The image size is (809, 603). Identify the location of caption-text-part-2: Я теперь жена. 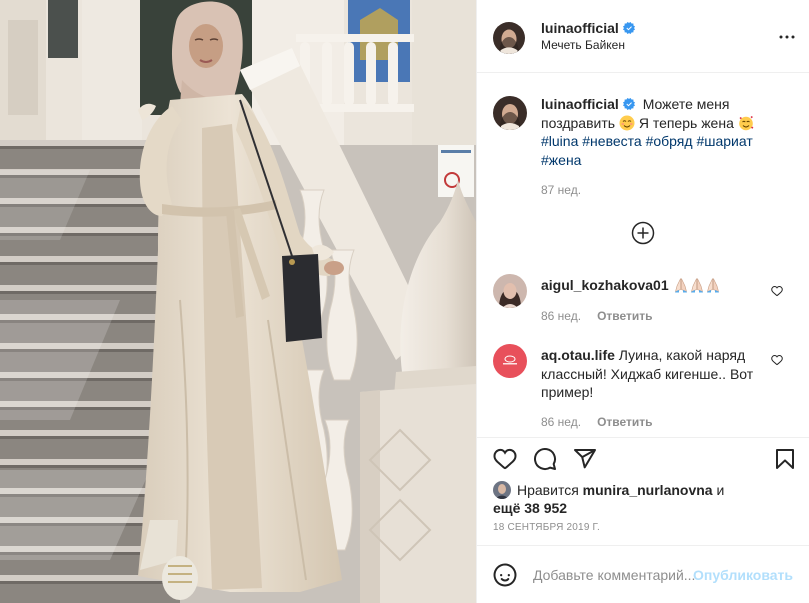
(686, 122).